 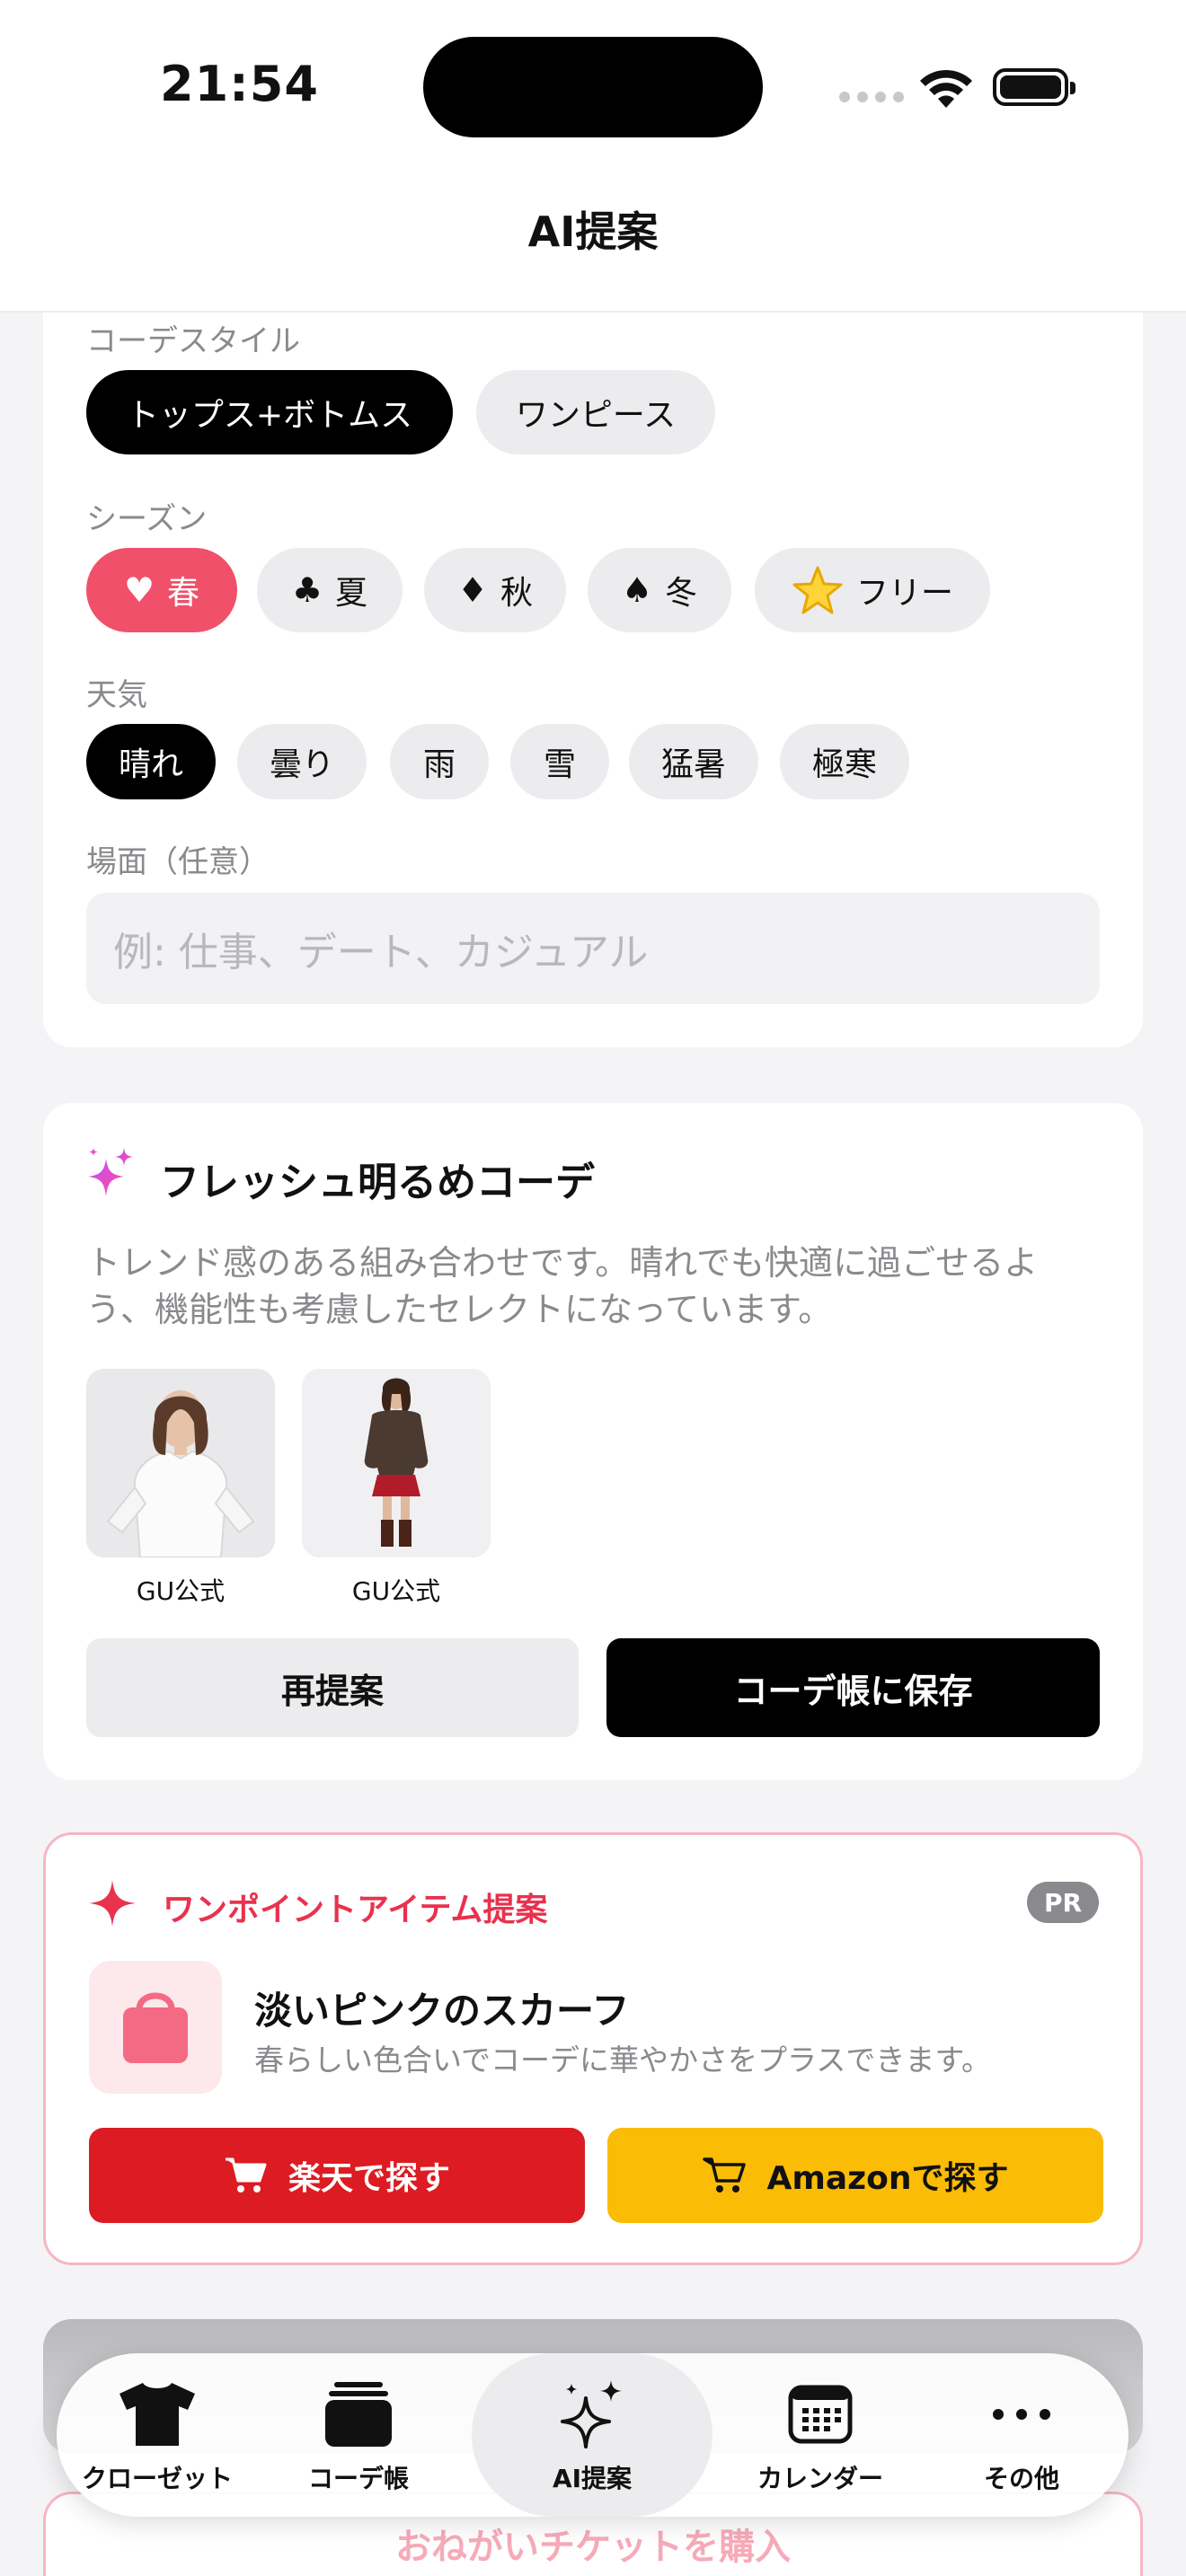 What do you see at coordinates (904, 593) in the screenshot?
I see `season-chip-label: フリー` at bounding box center [904, 593].